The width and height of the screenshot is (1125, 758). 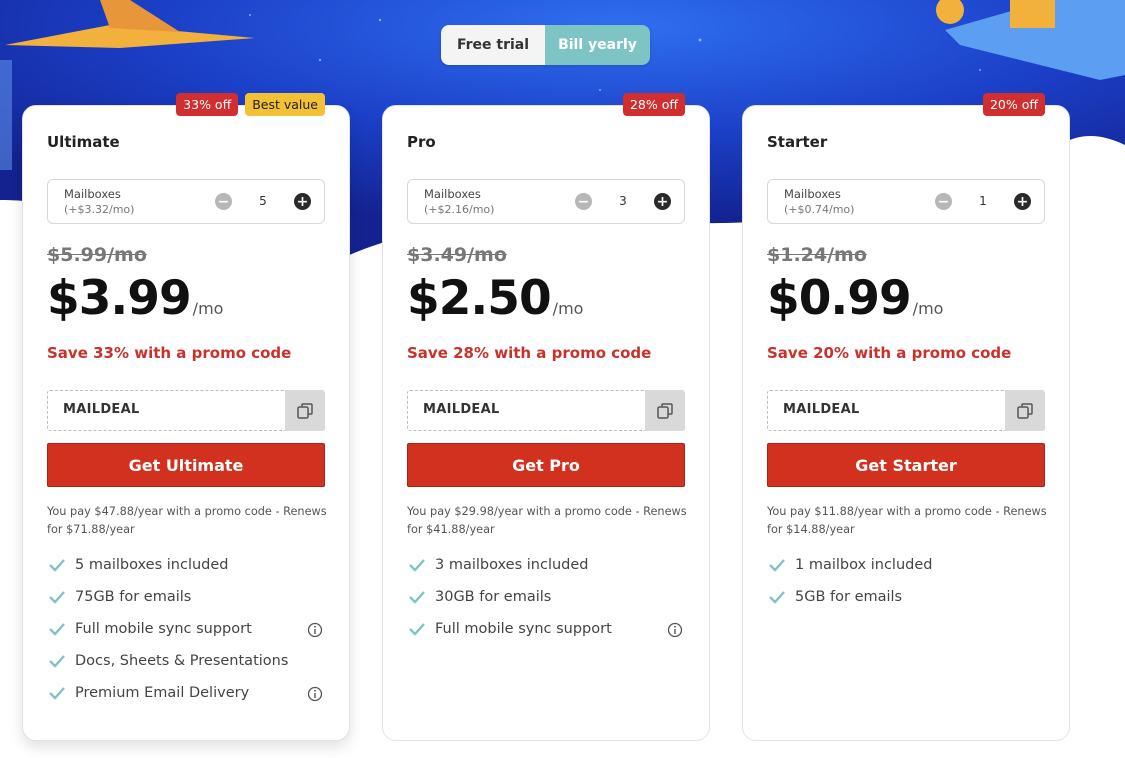 What do you see at coordinates (162, 693) in the screenshot?
I see `feature-text: Premium Email Delivery` at bounding box center [162, 693].